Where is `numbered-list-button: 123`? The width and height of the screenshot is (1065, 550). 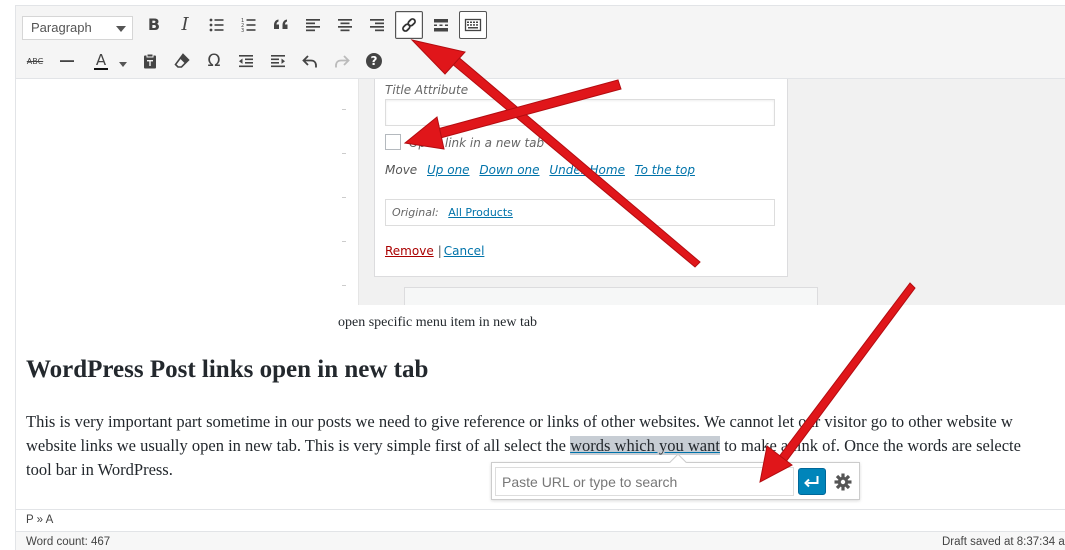 numbered-list-button: 123 is located at coordinates (249, 25).